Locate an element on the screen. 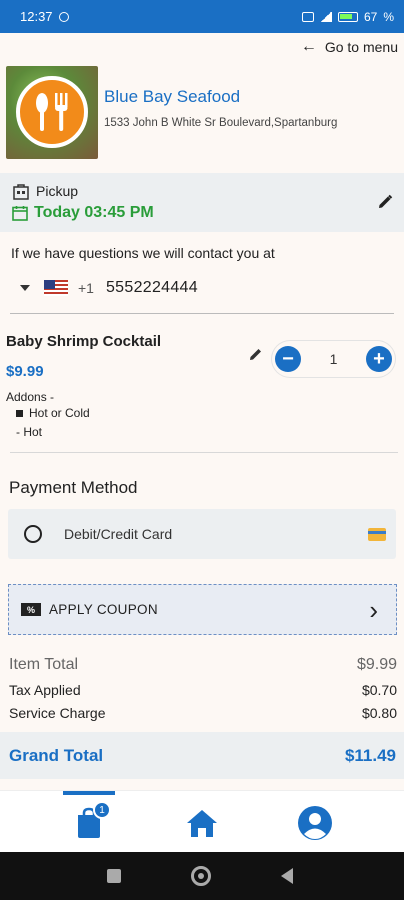 The height and width of the screenshot is (900, 404). addon-group-label: Hot or Cold is located at coordinates (59, 413).